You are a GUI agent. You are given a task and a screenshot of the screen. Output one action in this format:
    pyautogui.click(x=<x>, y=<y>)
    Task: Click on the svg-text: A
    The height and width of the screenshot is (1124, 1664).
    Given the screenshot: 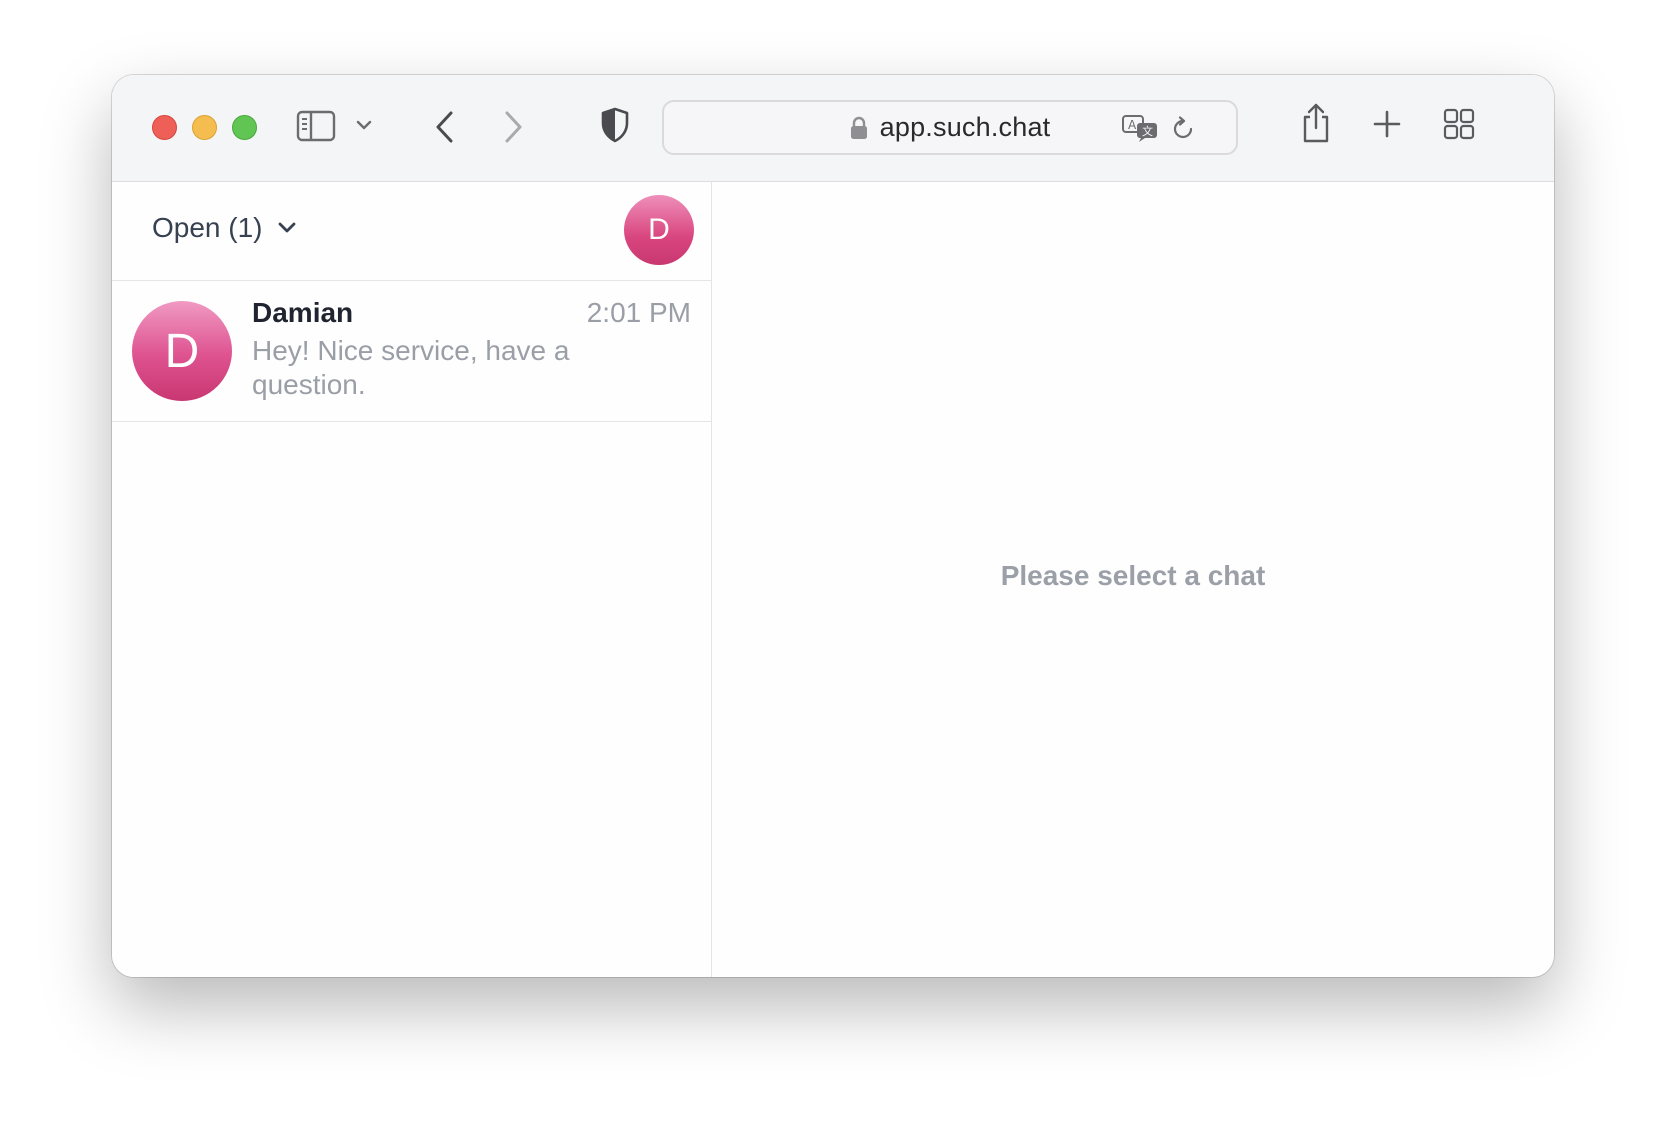 What is the action you would take?
    pyautogui.click(x=1132, y=125)
    